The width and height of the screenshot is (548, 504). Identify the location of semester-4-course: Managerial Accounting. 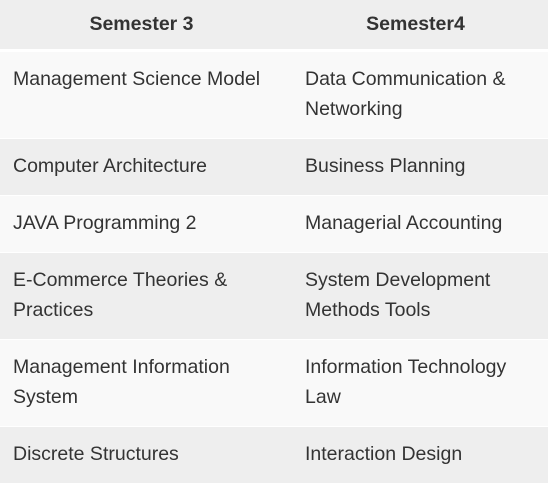
(415, 224).